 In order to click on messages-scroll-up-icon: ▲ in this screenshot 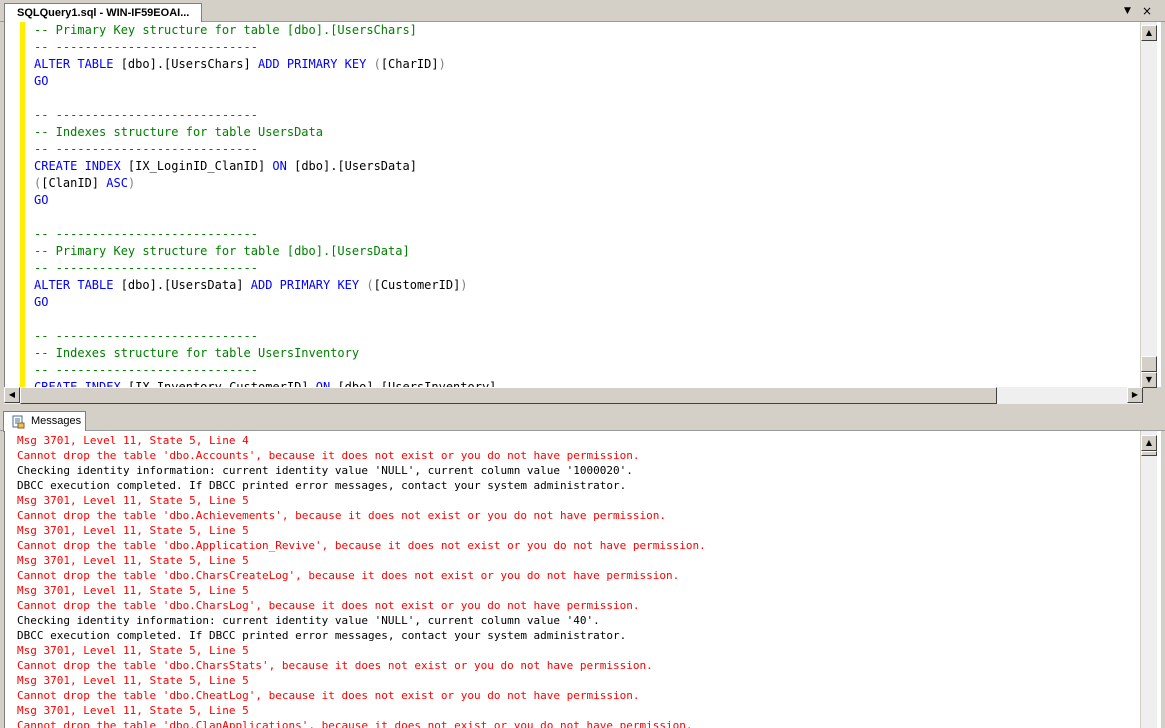, I will do `click(1149, 443)`.